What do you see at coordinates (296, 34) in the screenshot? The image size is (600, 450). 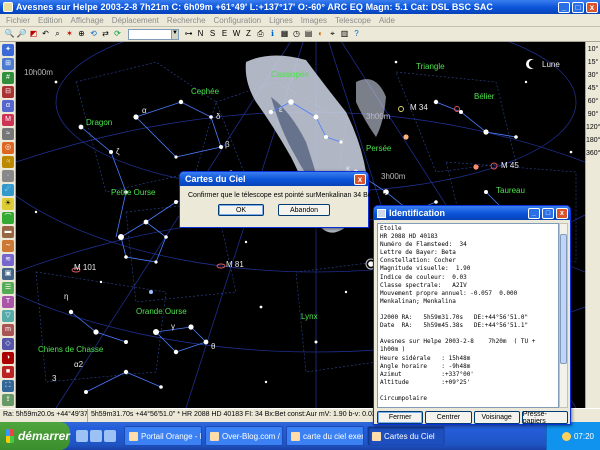 I see `clock-icon: ◷` at bounding box center [296, 34].